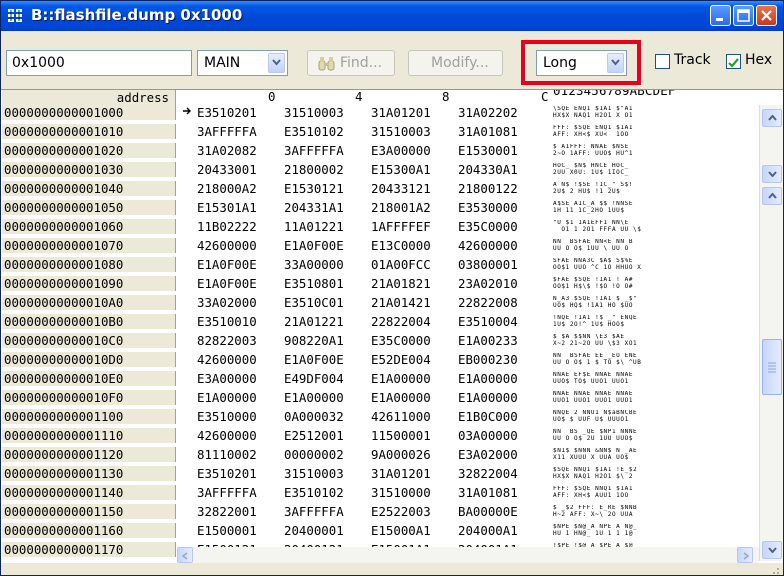  What do you see at coordinates (488, 473) in the screenshot?
I see `hex-word: 32822004` at bounding box center [488, 473].